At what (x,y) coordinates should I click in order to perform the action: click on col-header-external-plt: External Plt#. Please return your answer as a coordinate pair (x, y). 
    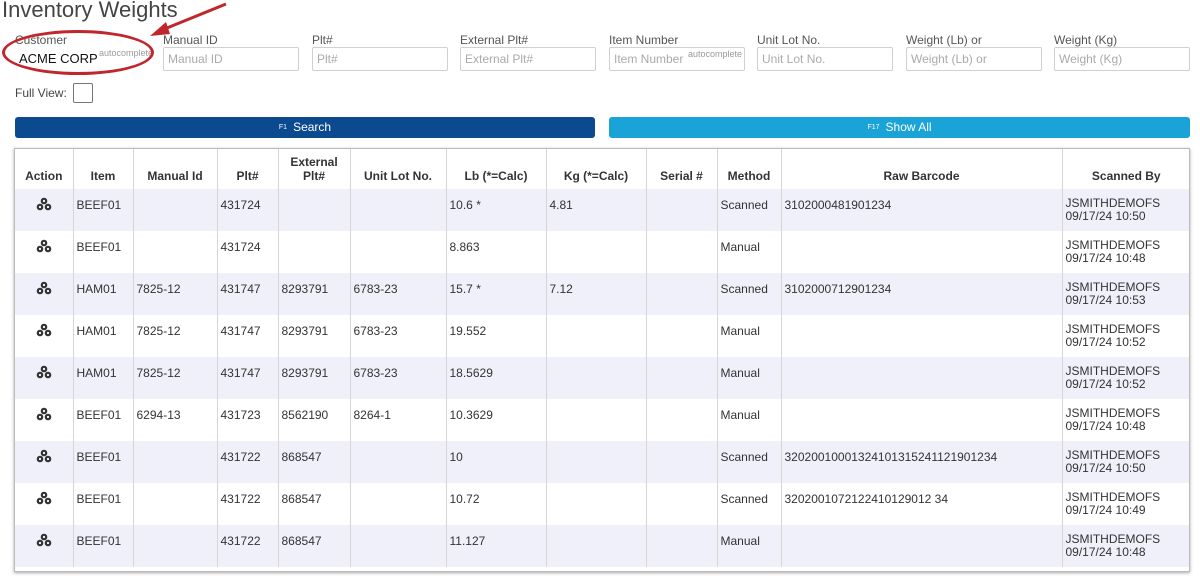
    Looking at the image, I should click on (314, 169).